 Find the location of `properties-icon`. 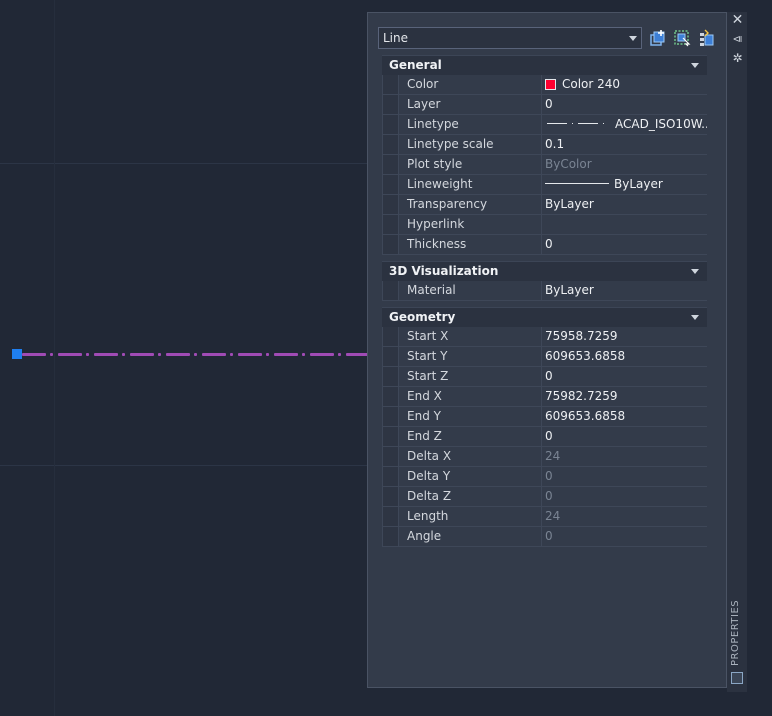

properties-icon is located at coordinates (737, 678).